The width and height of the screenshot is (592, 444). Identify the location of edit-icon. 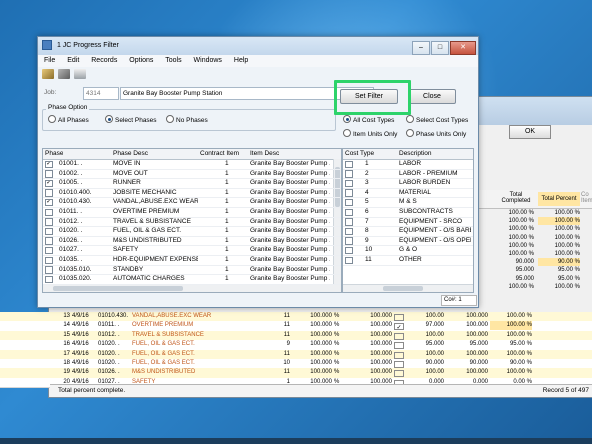
(48, 74).